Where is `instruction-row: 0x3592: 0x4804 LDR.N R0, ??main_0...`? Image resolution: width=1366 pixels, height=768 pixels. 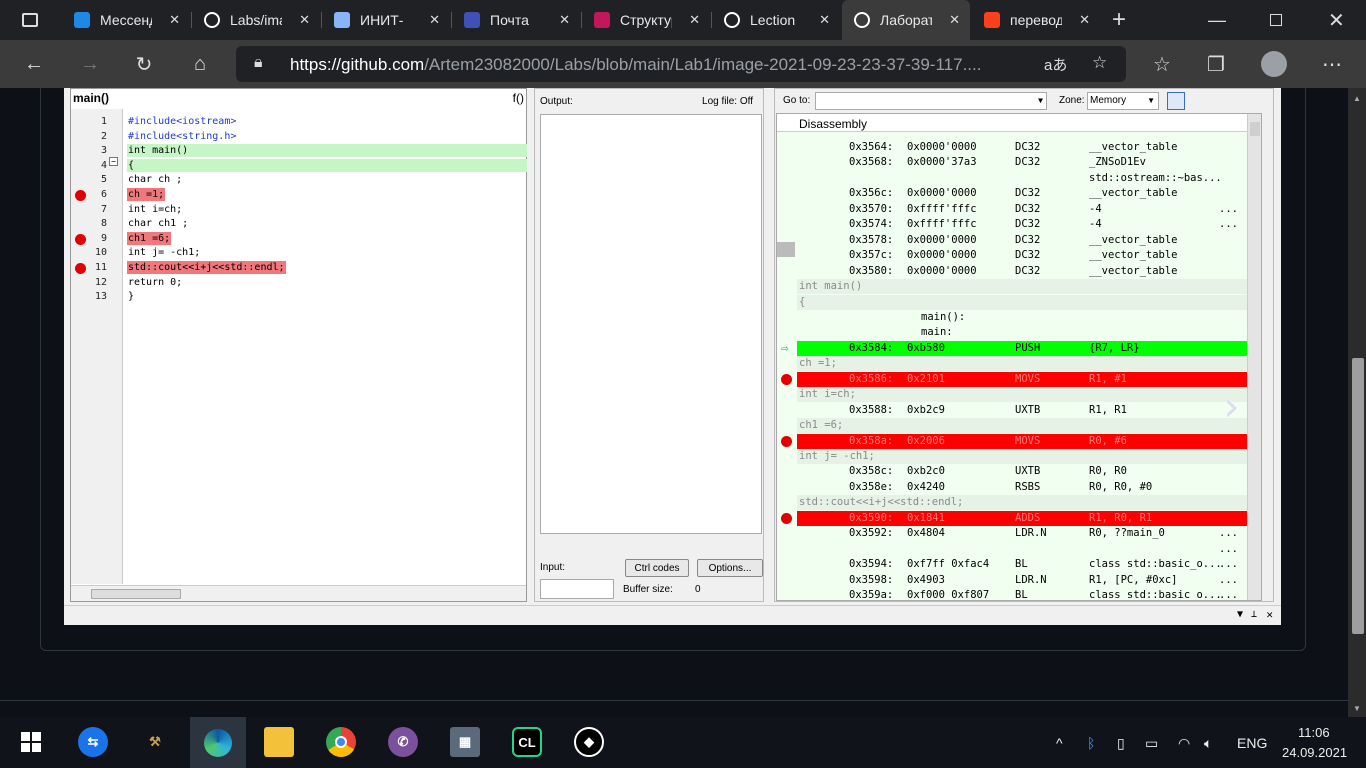
instruction-row: 0x3592: 0x4804 LDR.N R0, ??main_0... is located at coordinates (1023, 533).